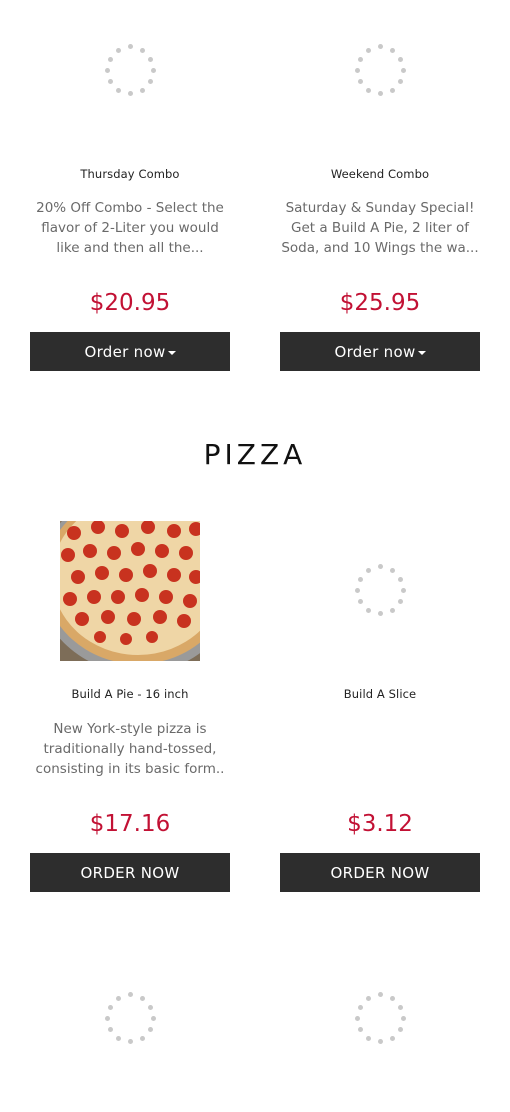 The image size is (510, 1112). What do you see at coordinates (380, 824) in the screenshot?
I see `item-price: $3.12` at bounding box center [380, 824].